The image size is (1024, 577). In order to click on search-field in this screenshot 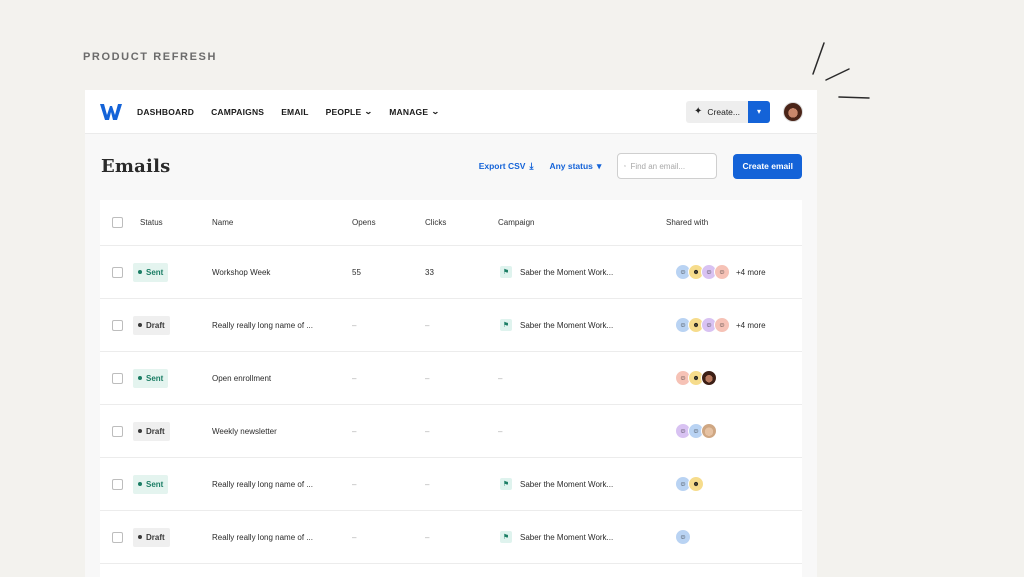, I will do `click(667, 166)`.